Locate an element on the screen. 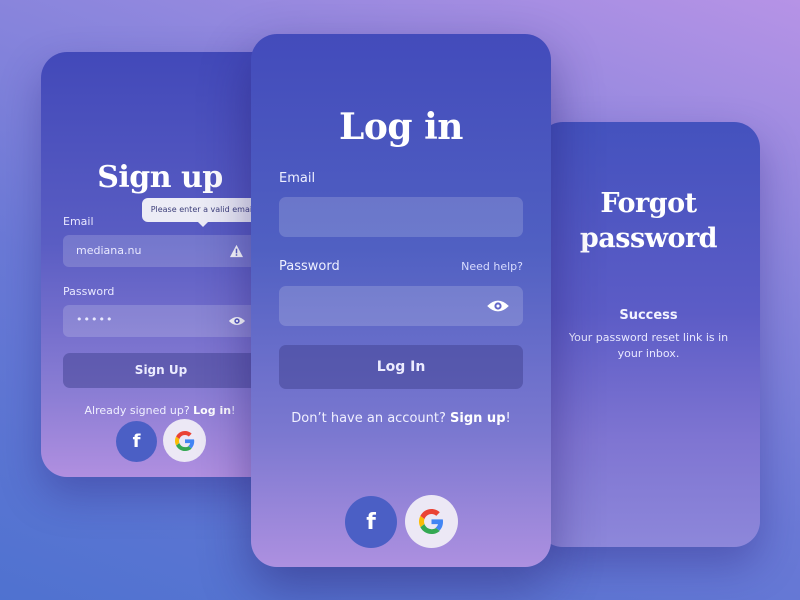  login-email-field is located at coordinates (401, 217).